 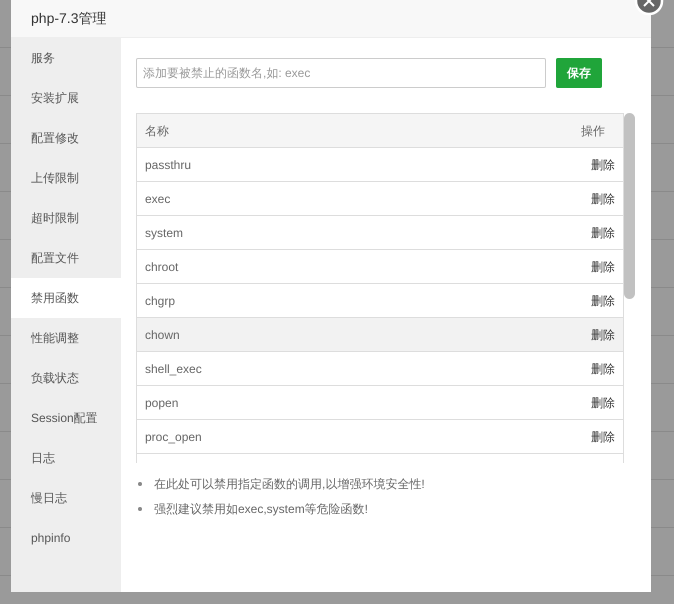 I want to click on dialog-title: php-7.3管理, so click(x=68, y=18).